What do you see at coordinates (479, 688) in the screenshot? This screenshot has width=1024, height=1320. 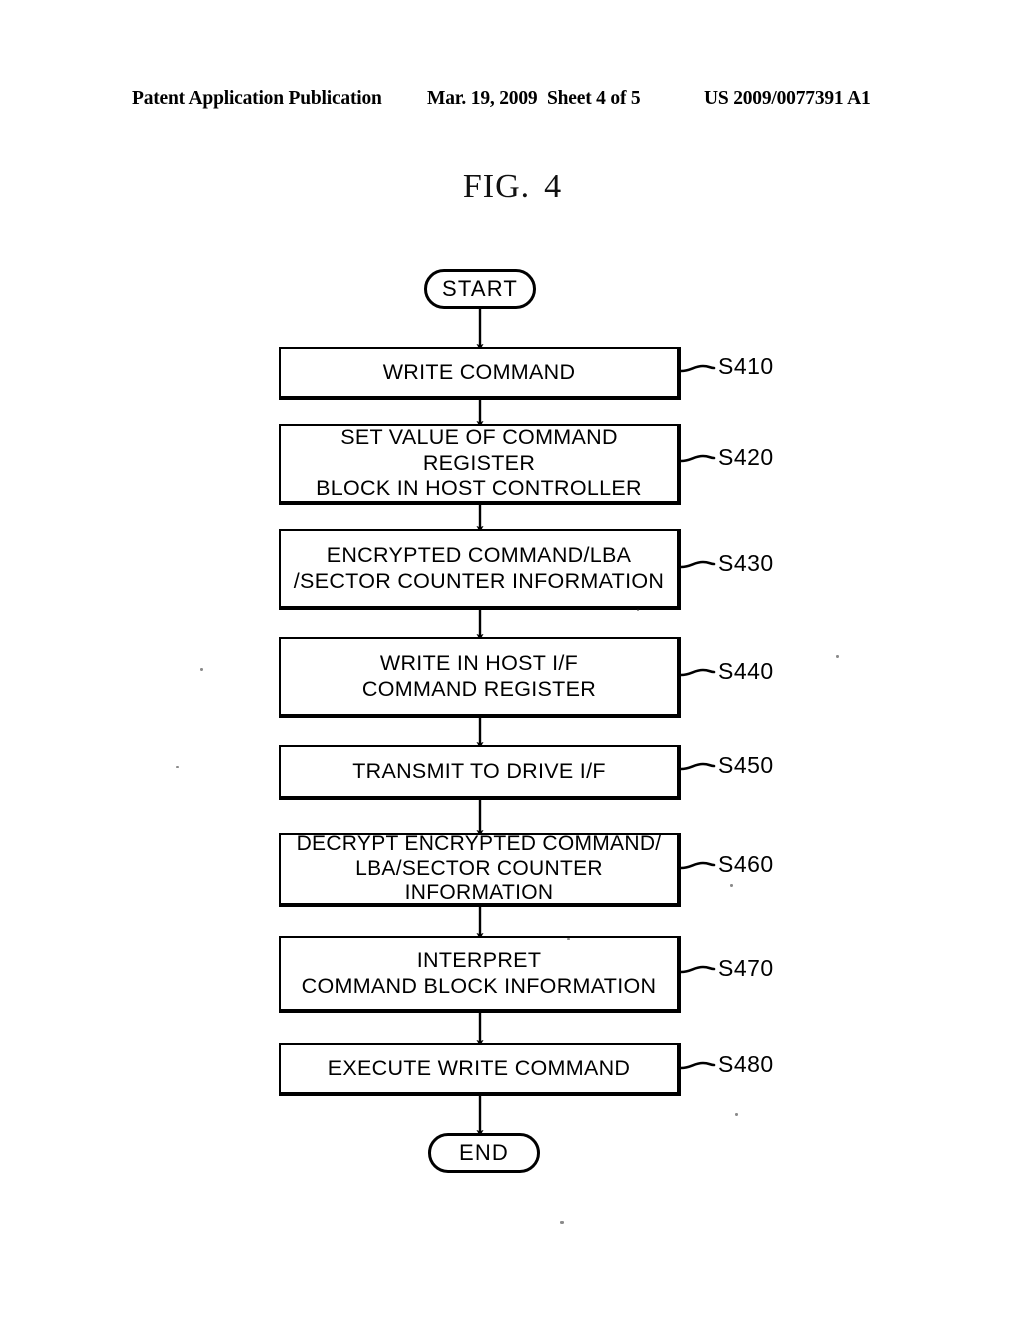 I see `flow-step-s440-line2: COMMAND REGISTER` at bounding box center [479, 688].